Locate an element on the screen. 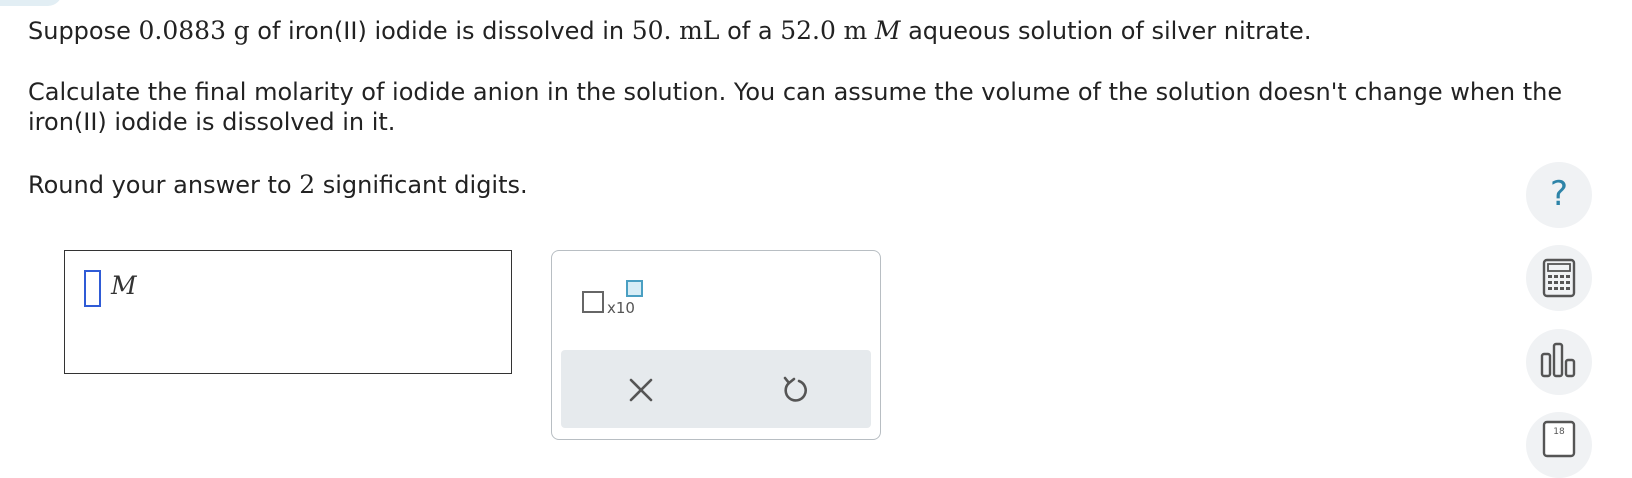  volume-unit: mL is located at coordinates (699, 30).